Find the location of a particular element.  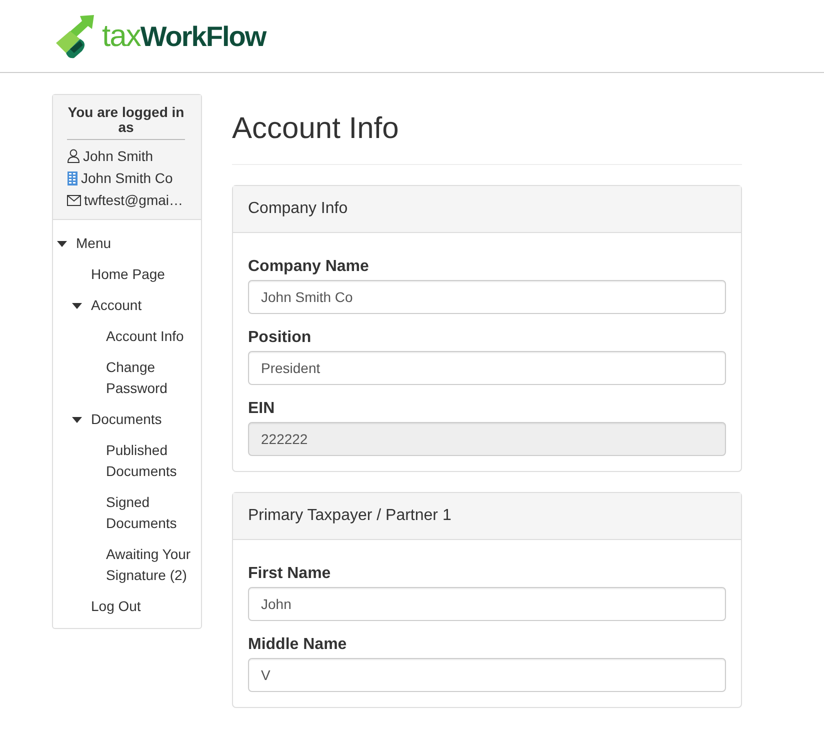

field-label: First Name is located at coordinates (290, 574).